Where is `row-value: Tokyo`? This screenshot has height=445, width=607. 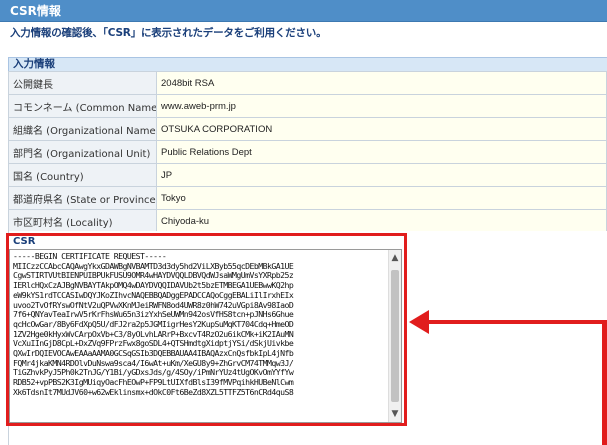 row-value: Tokyo is located at coordinates (381, 198).